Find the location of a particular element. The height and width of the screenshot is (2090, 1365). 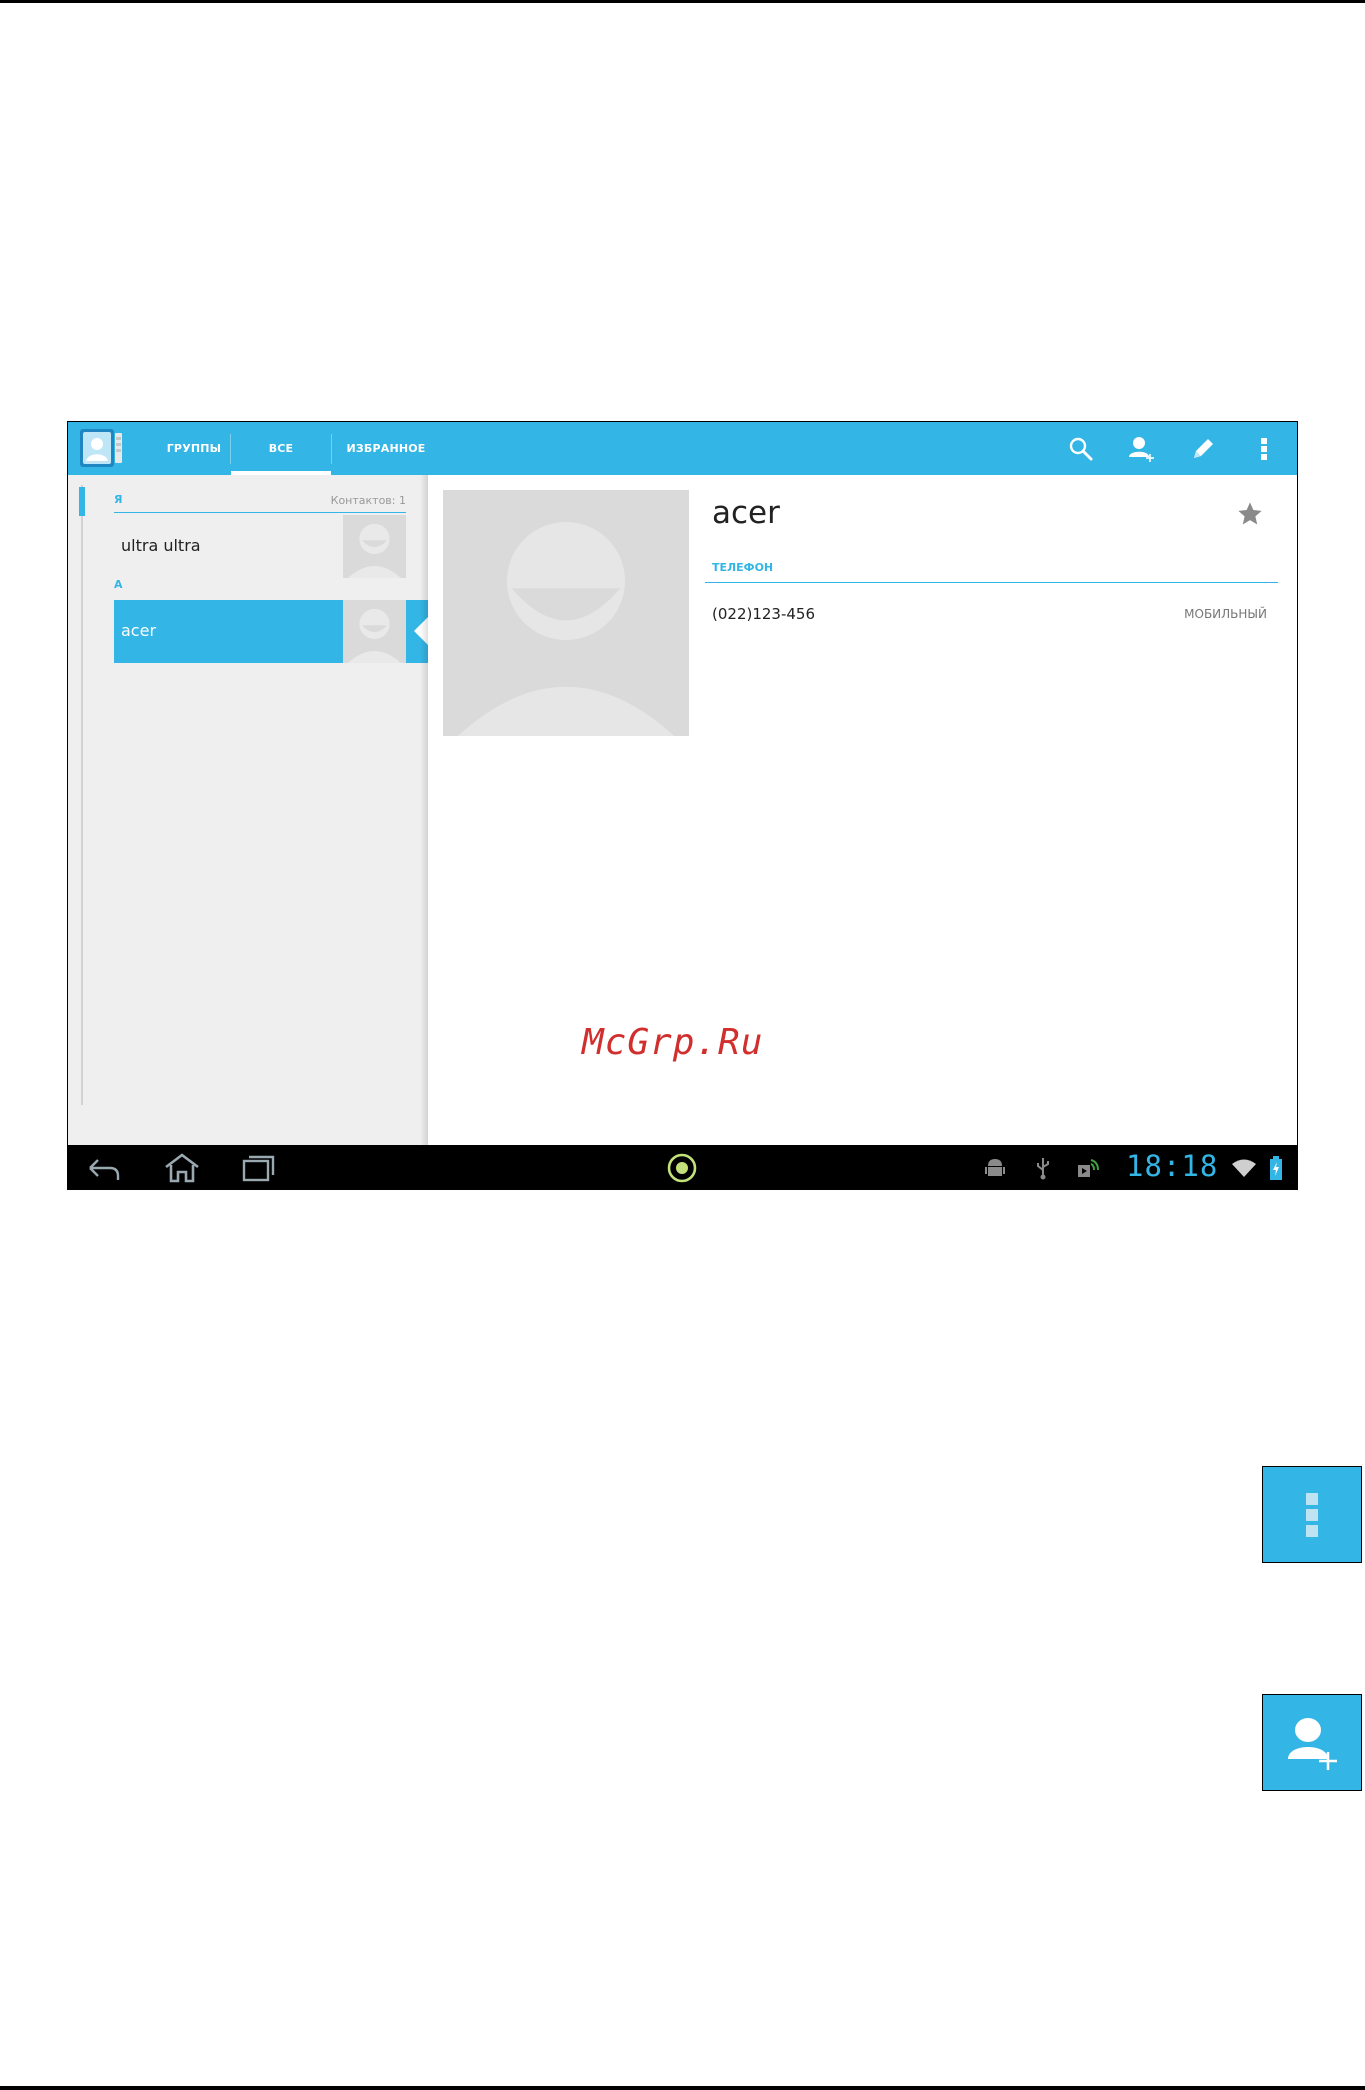

wifi-icon is located at coordinates (1244, 1168).